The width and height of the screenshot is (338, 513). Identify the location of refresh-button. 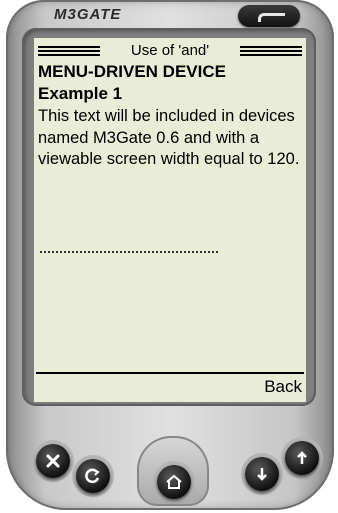
(93, 476).